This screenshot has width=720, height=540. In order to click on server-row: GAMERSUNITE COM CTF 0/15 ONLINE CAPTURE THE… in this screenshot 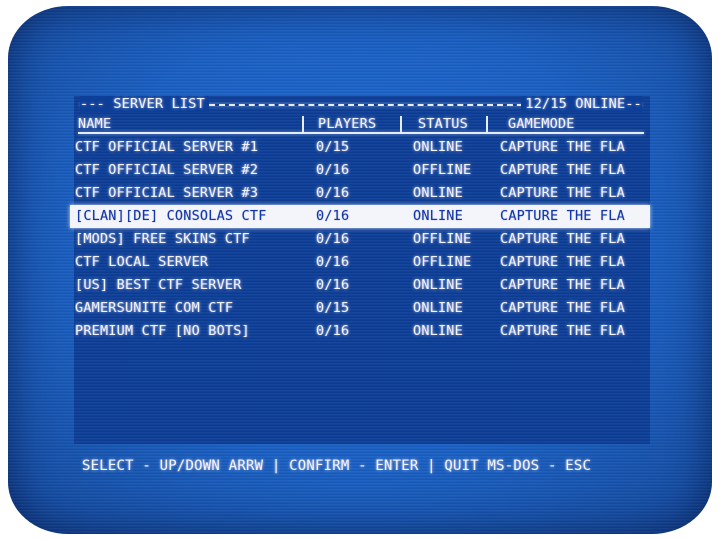, I will do `click(360, 308)`.